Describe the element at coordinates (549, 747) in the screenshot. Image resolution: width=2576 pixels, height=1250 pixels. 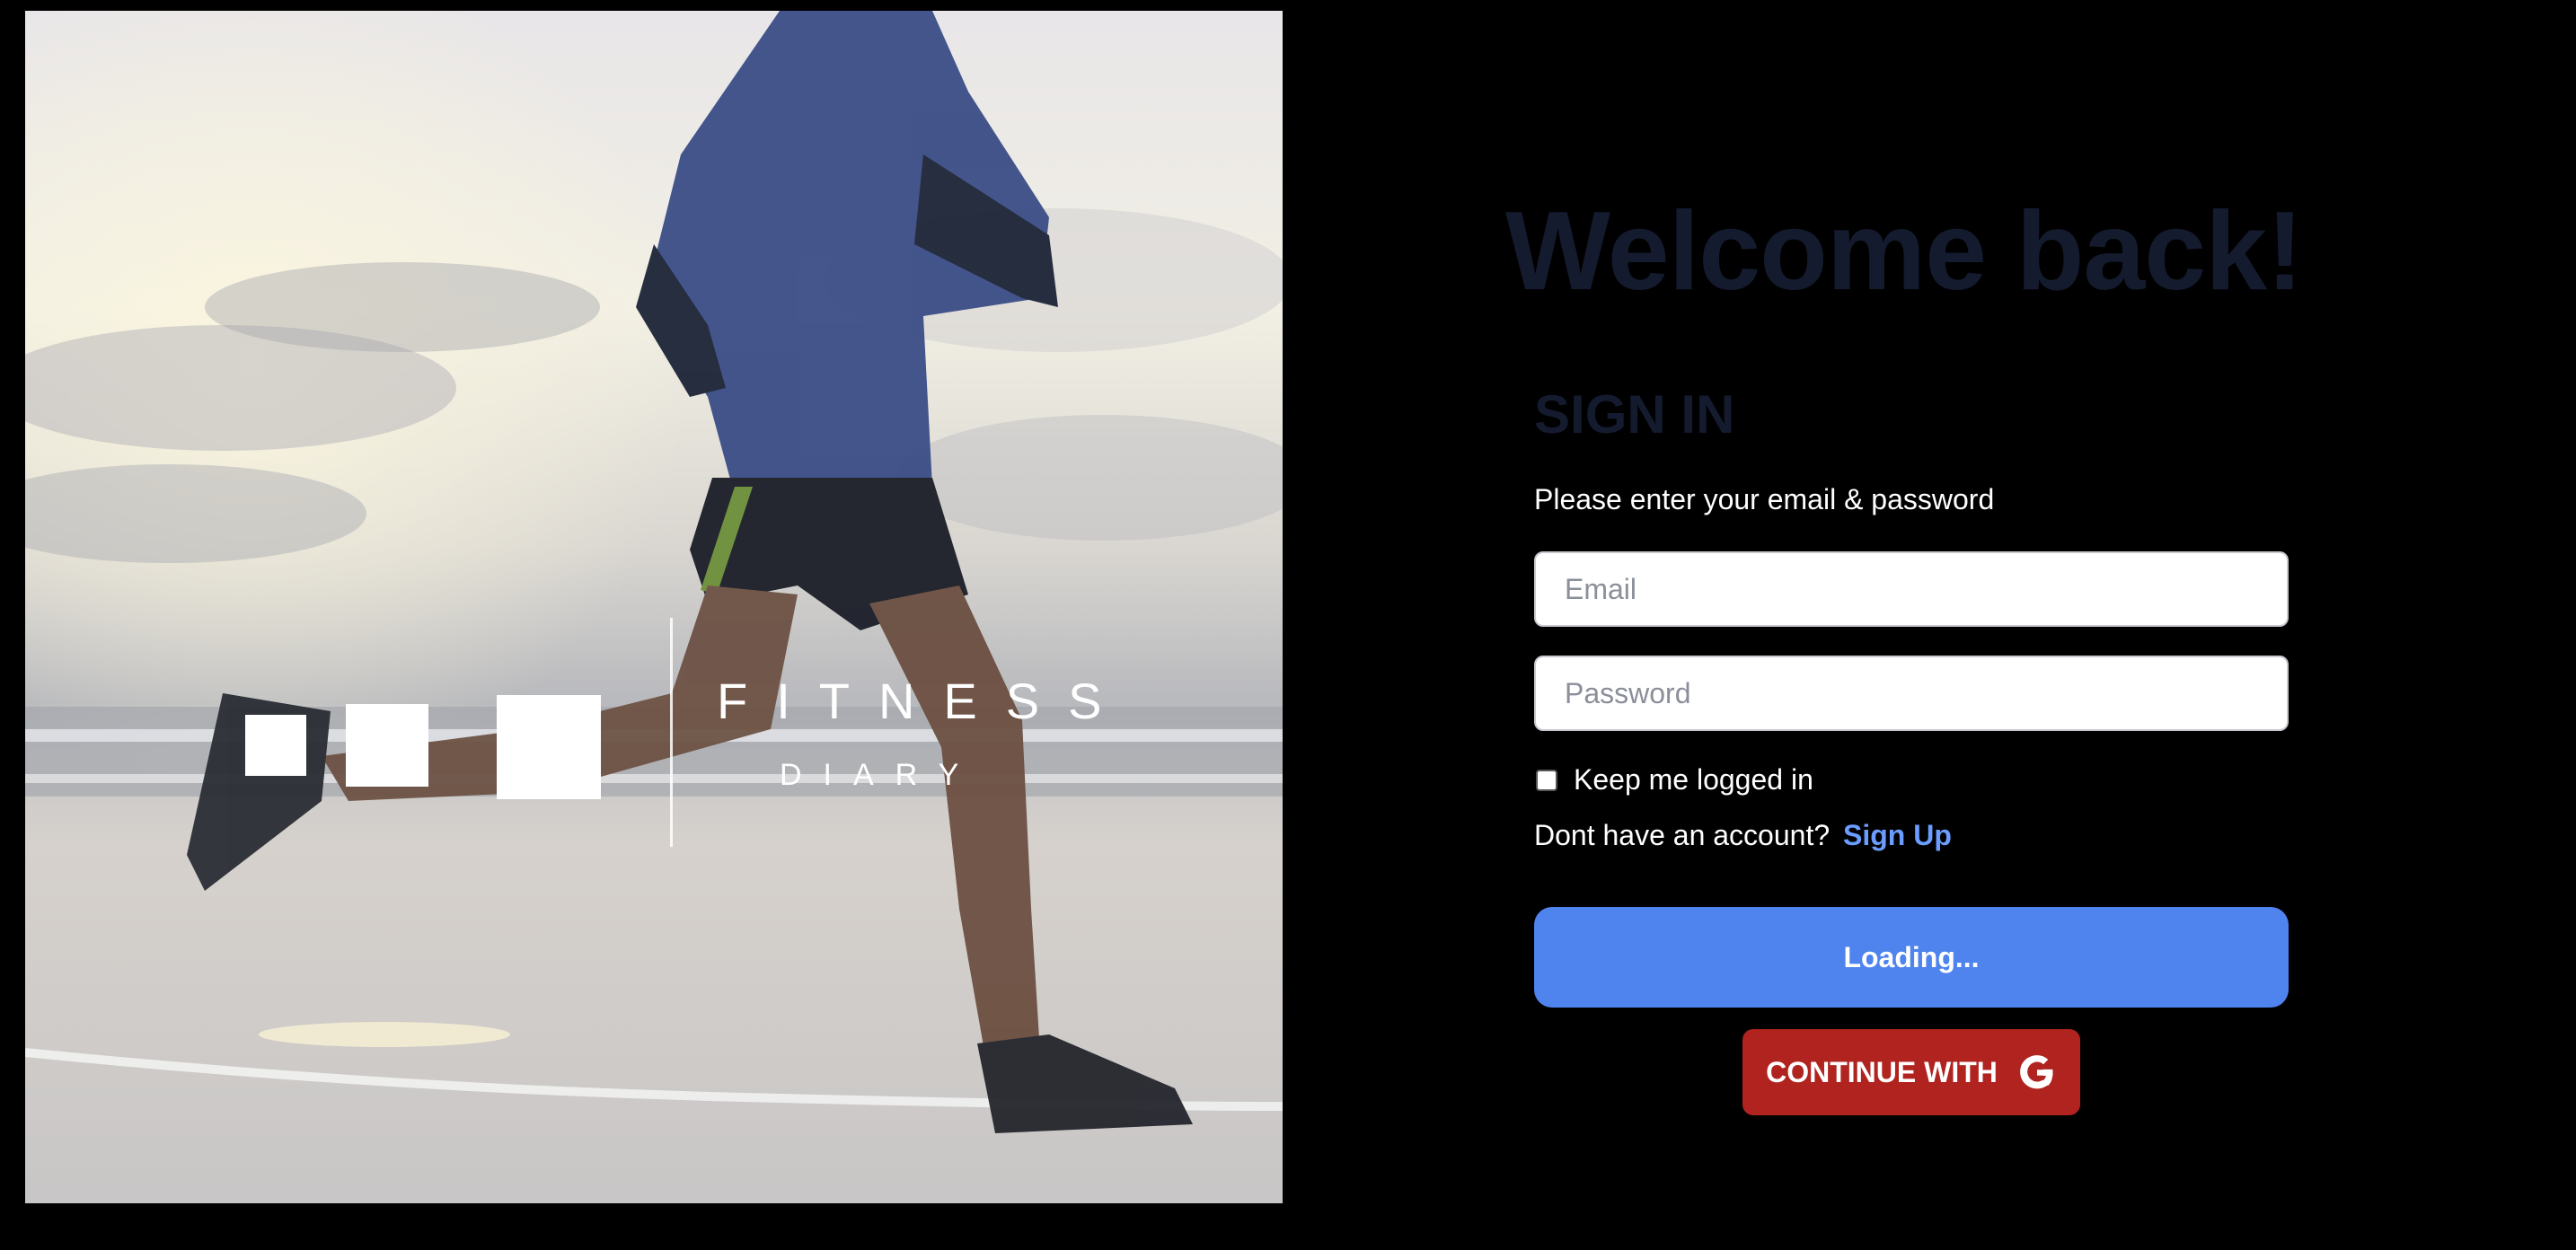
I see `logo-square-large` at that location.